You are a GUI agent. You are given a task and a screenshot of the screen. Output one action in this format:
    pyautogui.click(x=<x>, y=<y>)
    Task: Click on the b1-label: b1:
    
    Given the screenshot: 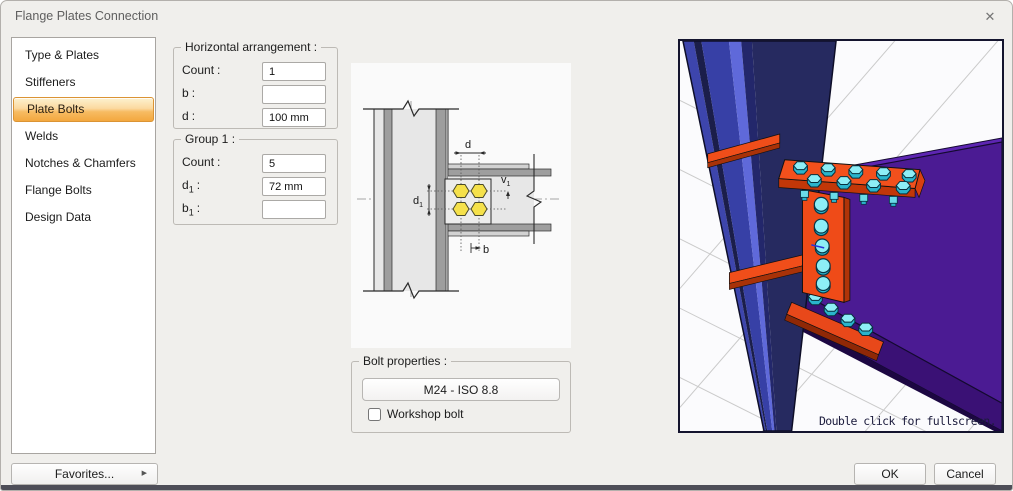 What is the action you would take?
    pyautogui.click(x=191, y=209)
    